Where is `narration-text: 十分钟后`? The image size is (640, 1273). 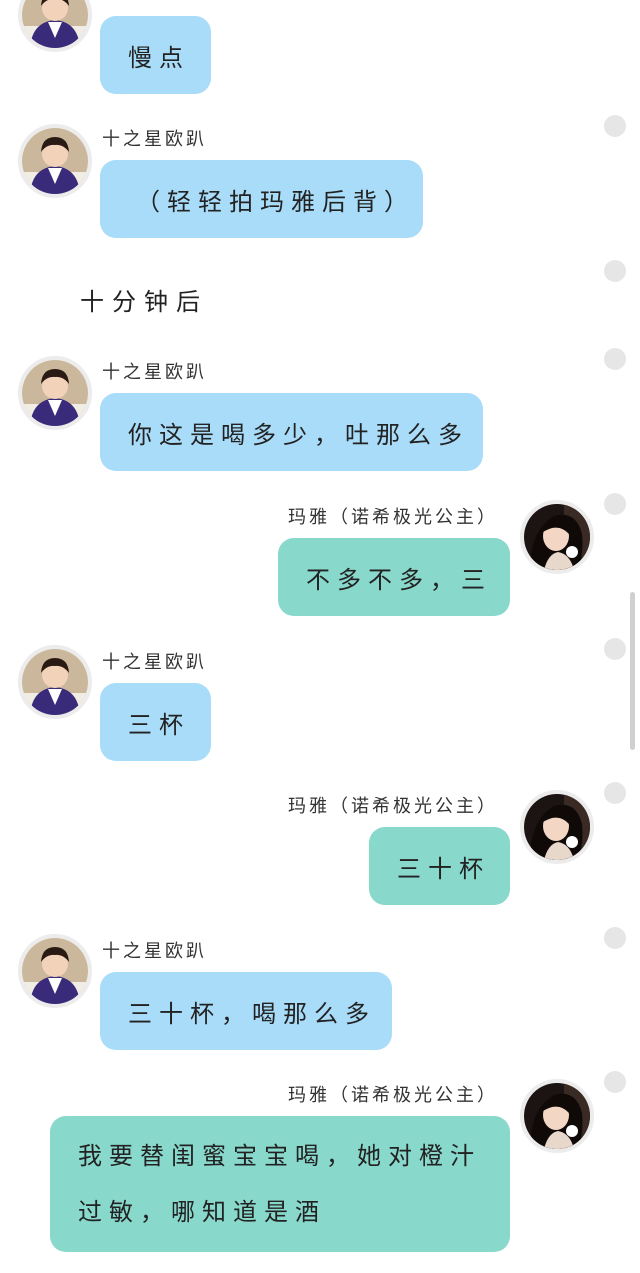 narration-text: 十分钟后 is located at coordinates (144, 302).